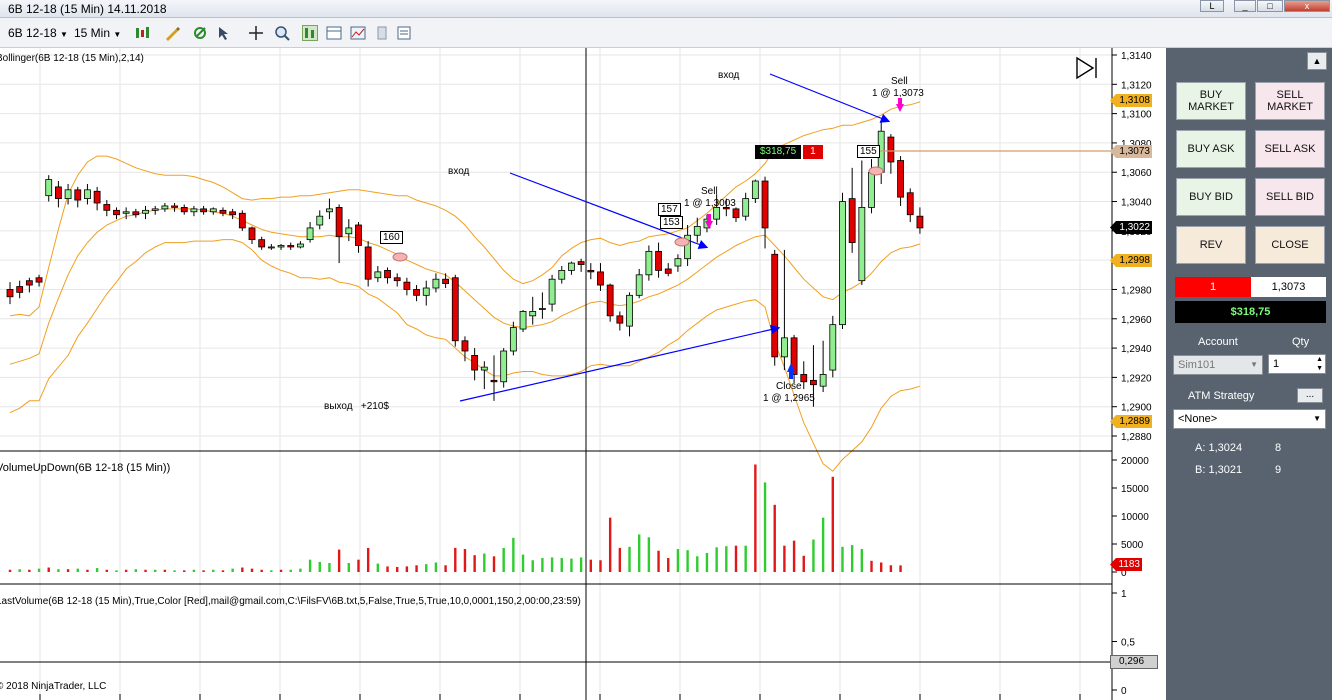 The width and height of the screenshot is (1332, 700). I want to click on window-title: 6B 12-18 (15 Min) 14.11.2018, so click(87, 9).